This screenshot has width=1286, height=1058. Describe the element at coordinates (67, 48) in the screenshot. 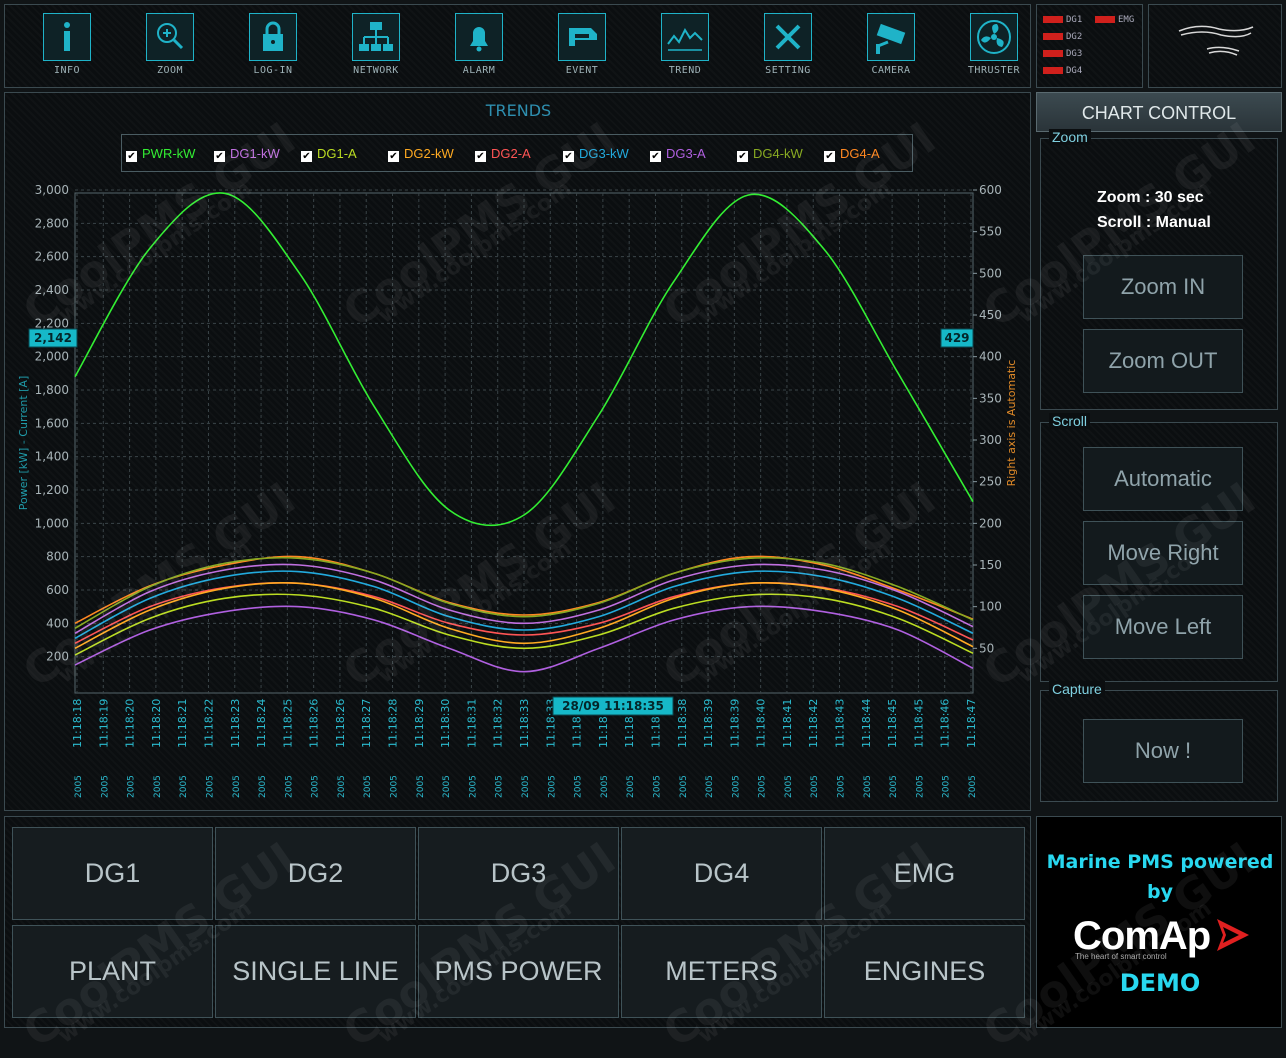

I see `toolbar-info-button: INFO` at that location.